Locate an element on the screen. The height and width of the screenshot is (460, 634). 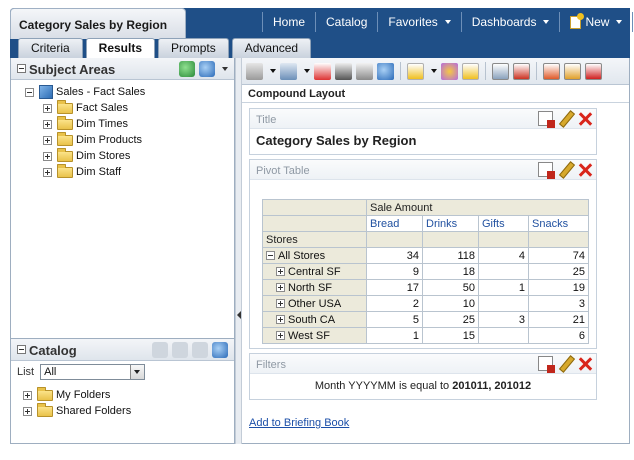
preview-icon is located at coordinates (343, 71).